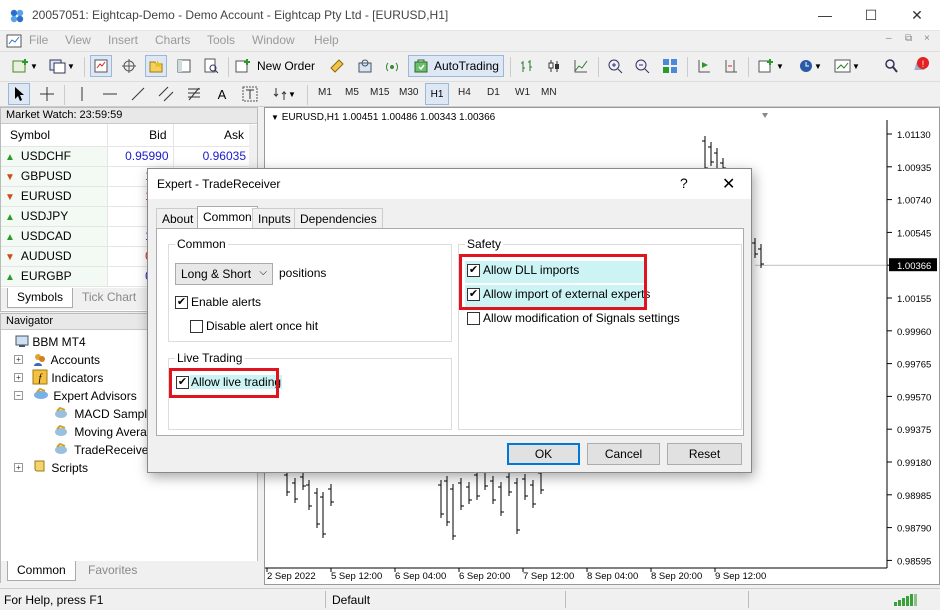 This screenshot has height=610, width=940. What do you see at coordinates (222, 94) in the screenshot?
I see `text-button: A` at bounding box center [222, 94].